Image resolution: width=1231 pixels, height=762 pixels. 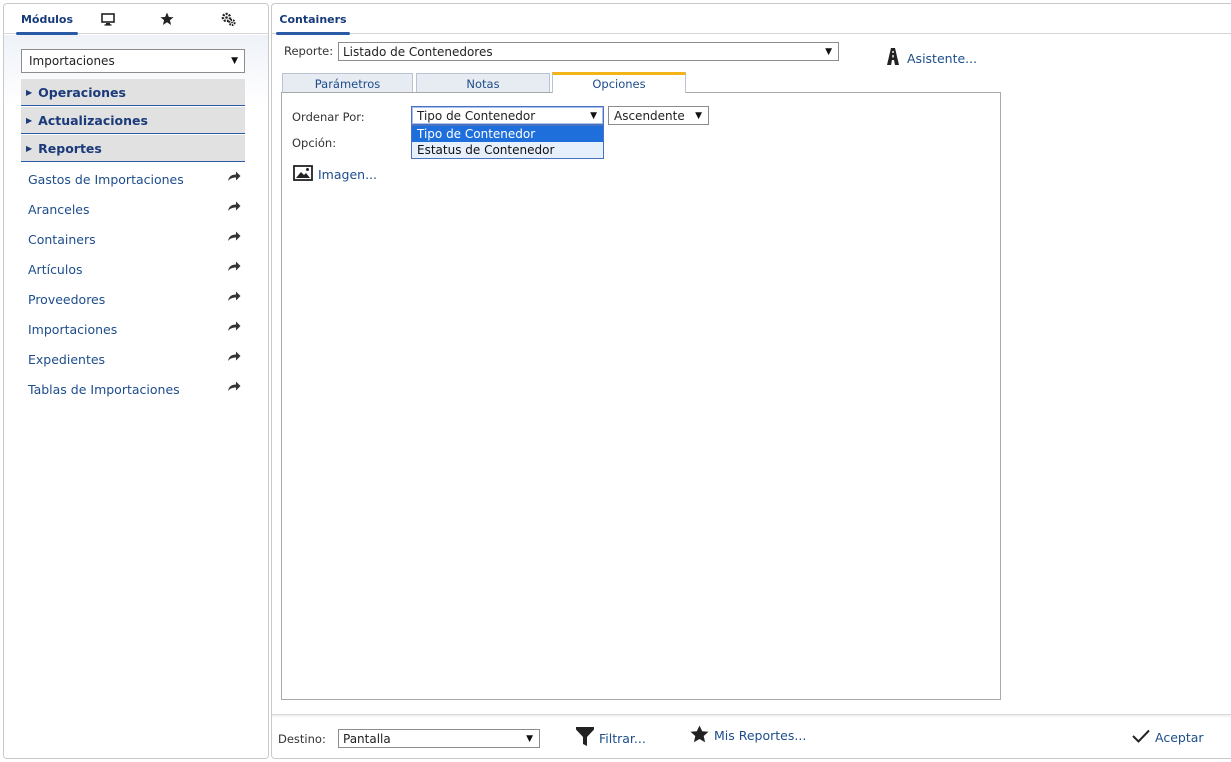 I want to click on tab-parametros: Parámetros, so click(x=347, y=83).